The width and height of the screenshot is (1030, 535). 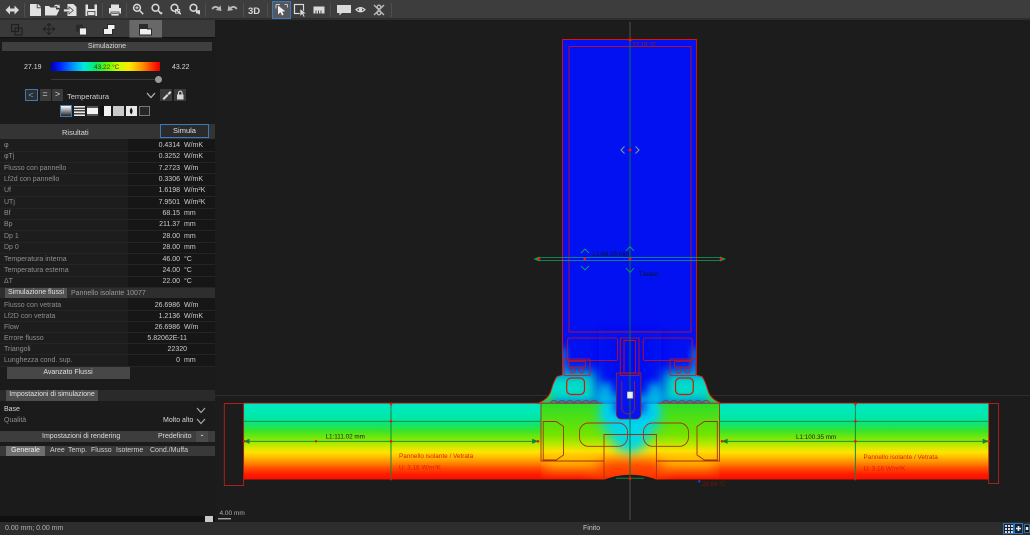 I want to click on svg-text: T.telaio, so click(x=649, y=274).